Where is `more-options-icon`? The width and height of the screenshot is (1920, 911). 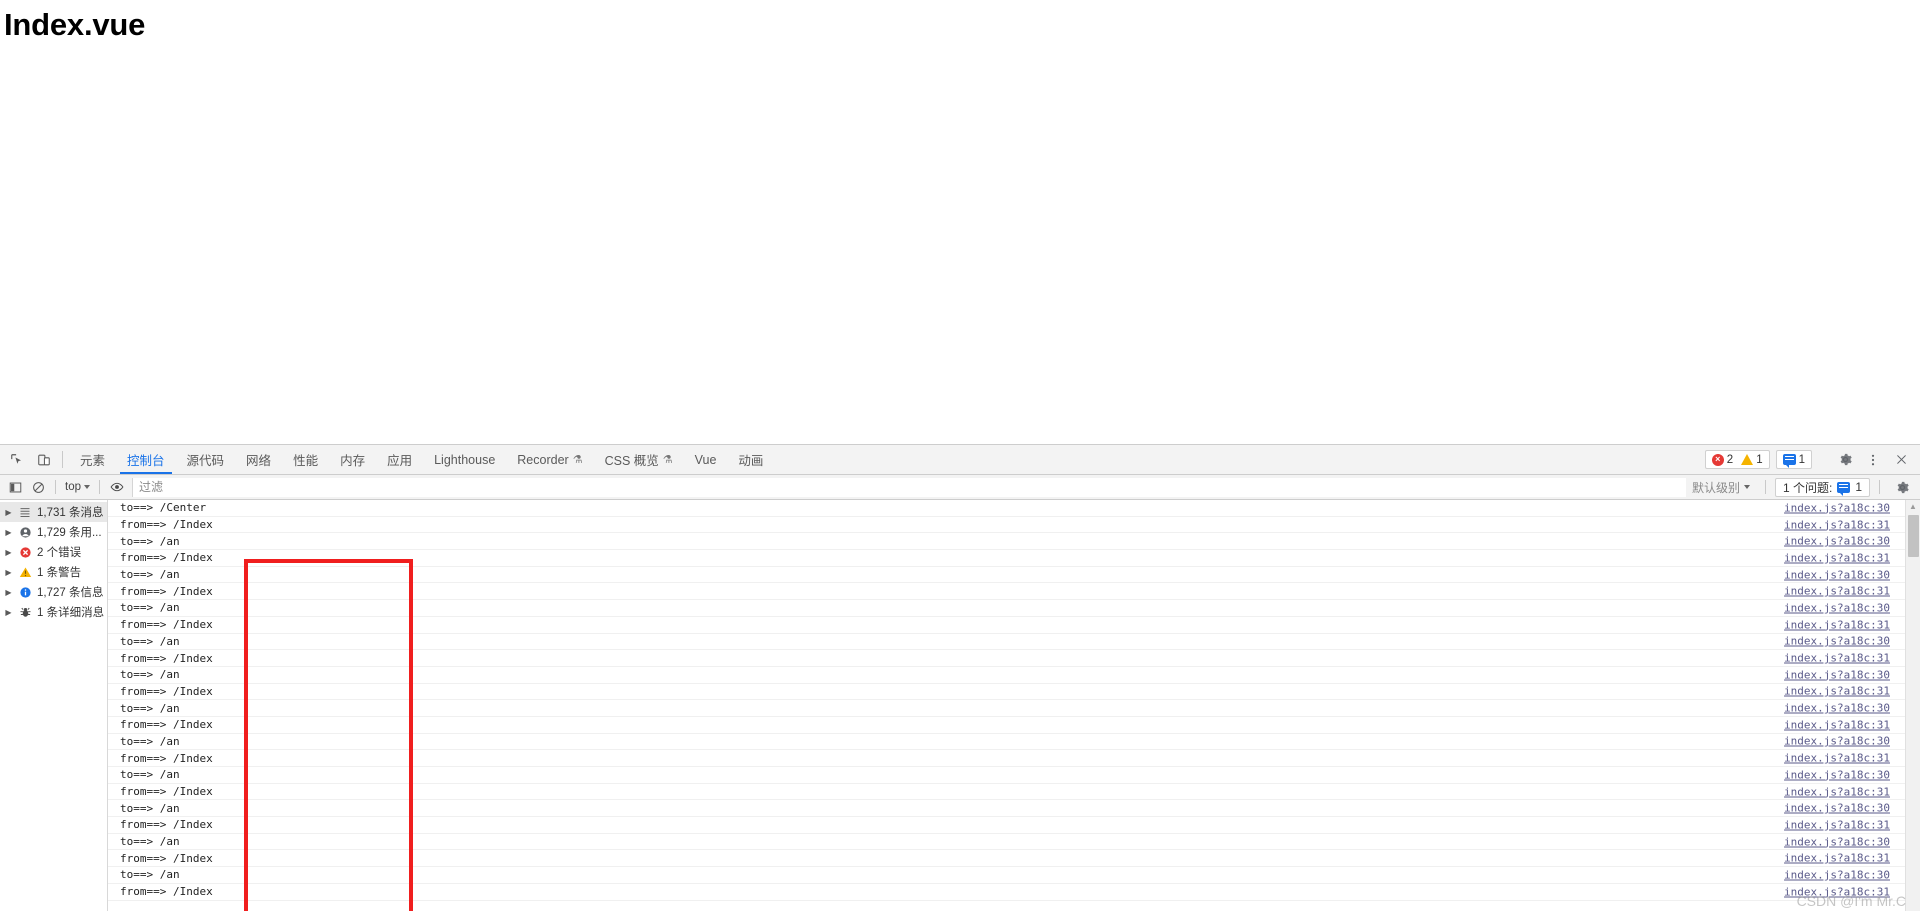
more-options-icon is located at coordinates (1873, 460).